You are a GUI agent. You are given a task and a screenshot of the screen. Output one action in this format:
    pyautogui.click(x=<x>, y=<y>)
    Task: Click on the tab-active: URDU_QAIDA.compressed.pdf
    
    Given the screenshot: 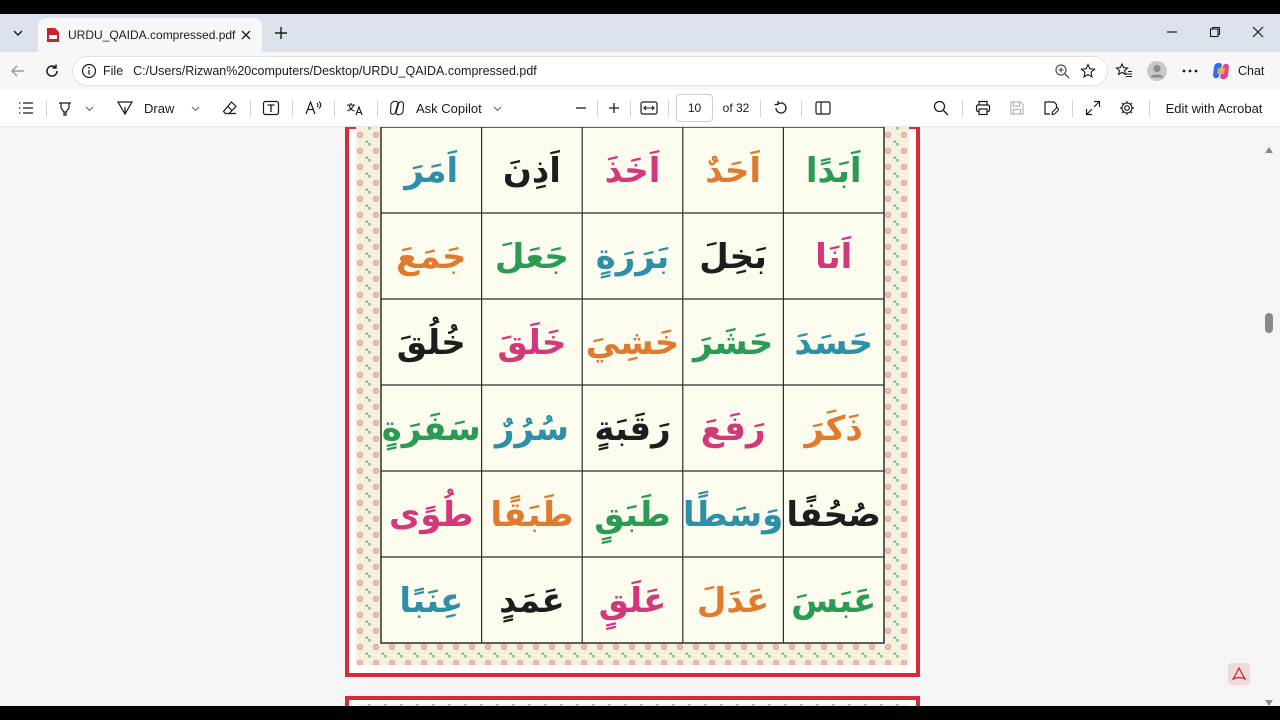 What is the action you would take?
    pyautogui.click(x=150, y=35)
    